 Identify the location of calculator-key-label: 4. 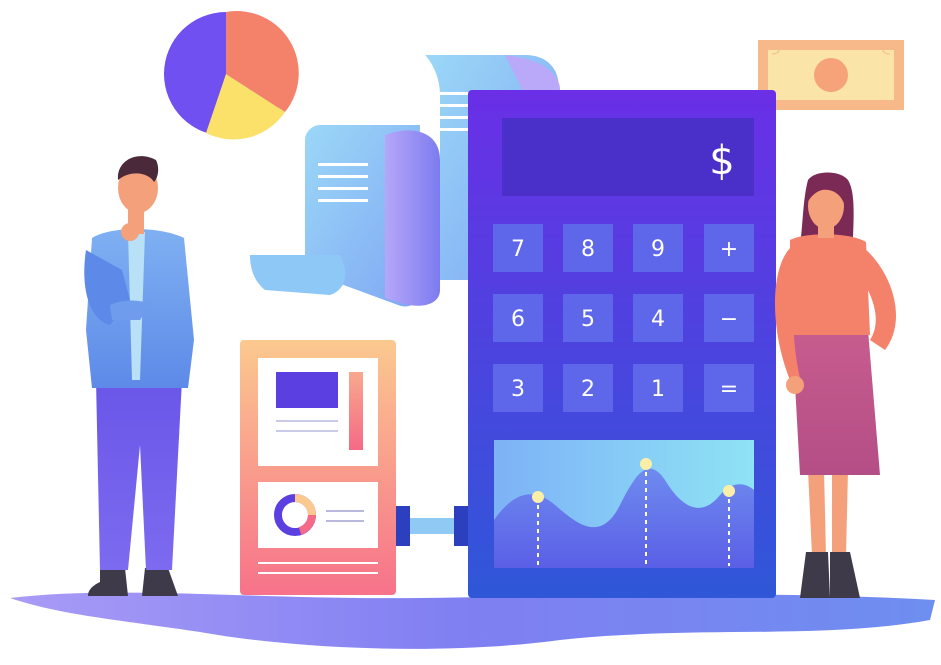
(658, 319).